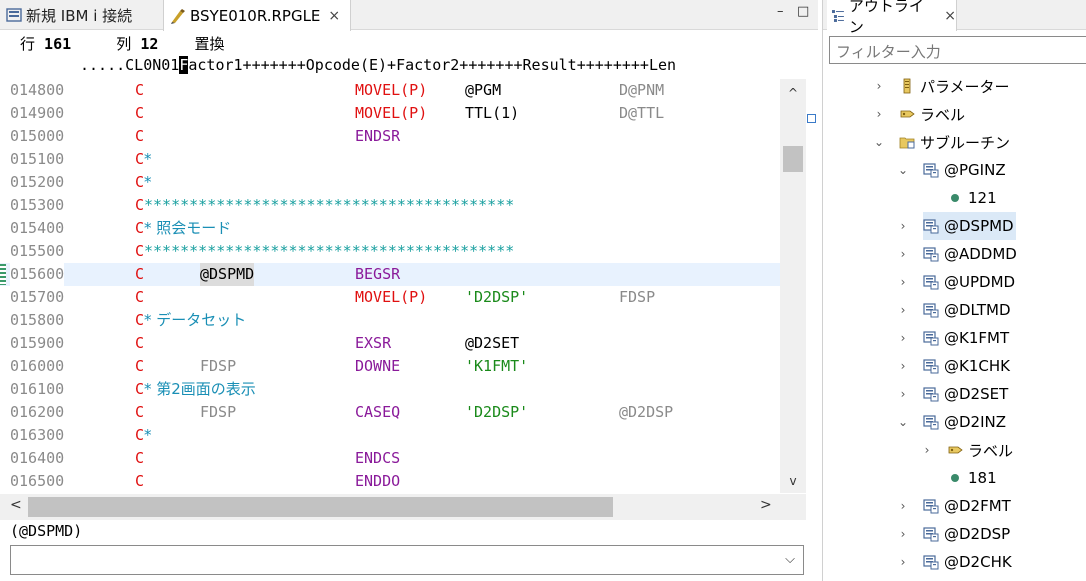 This screenshot has width=1086, height=581. Describe the element at coordinates (16, 505) in the screenshot. I see `scroll-left-arrow: <` at that location.